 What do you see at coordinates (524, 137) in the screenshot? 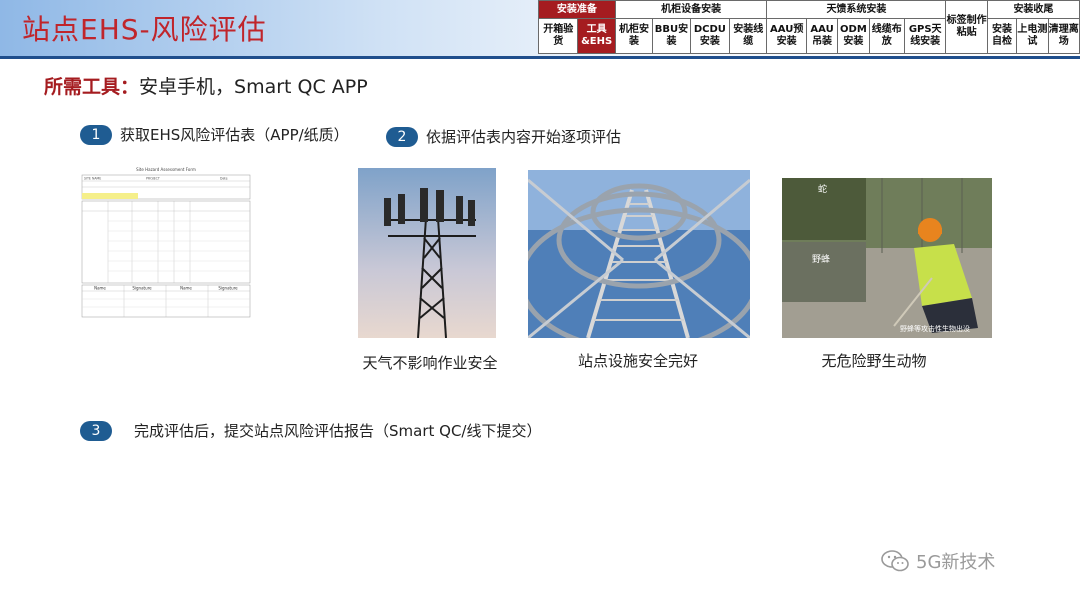
I see `step-text: 依据评估表内容开始逐项评估` at bounding box center [524, 137].